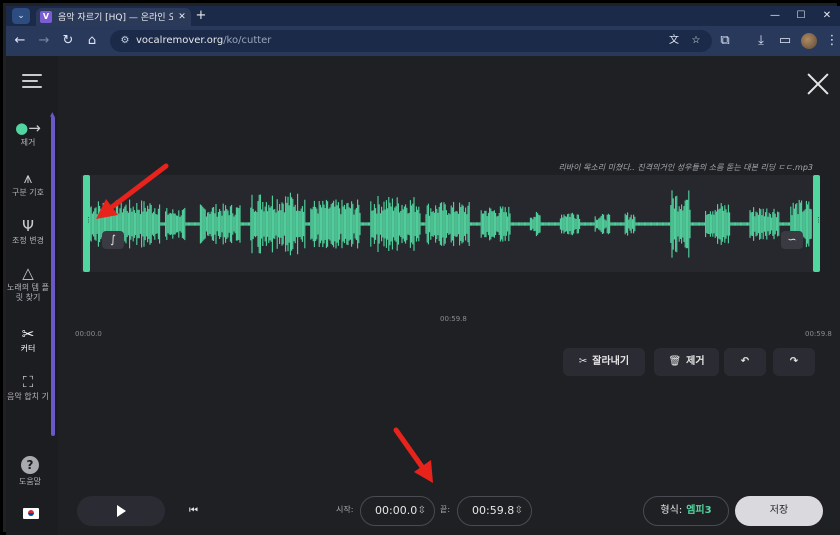 The height and width of the screenshot is (535, 840). I want to click on tab-close-icon: ✕, so click(182, 17).